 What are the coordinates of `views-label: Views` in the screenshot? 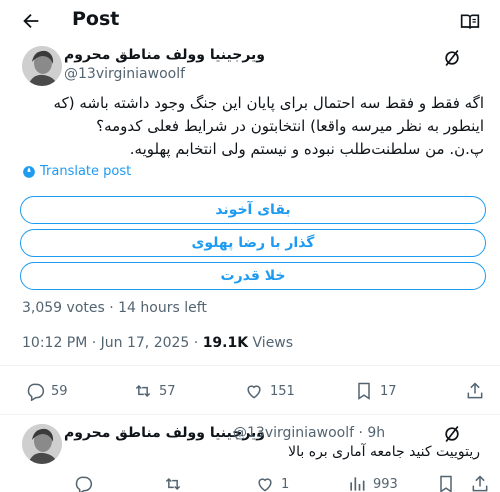 It's located at (271, 343).